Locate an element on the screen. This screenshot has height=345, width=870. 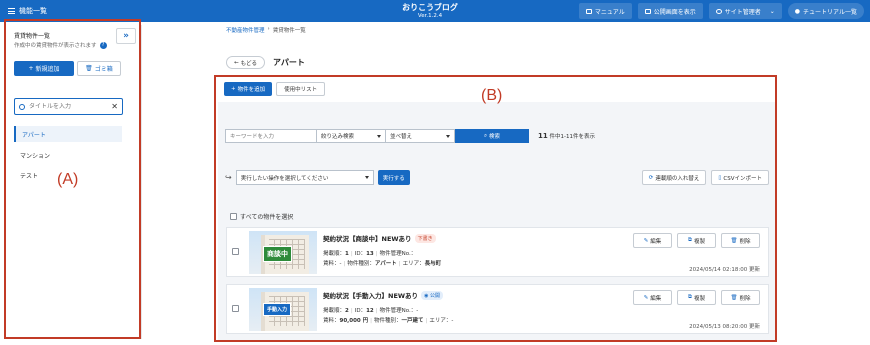
manual-button: マニュアル is located at coordinates (605, 11).